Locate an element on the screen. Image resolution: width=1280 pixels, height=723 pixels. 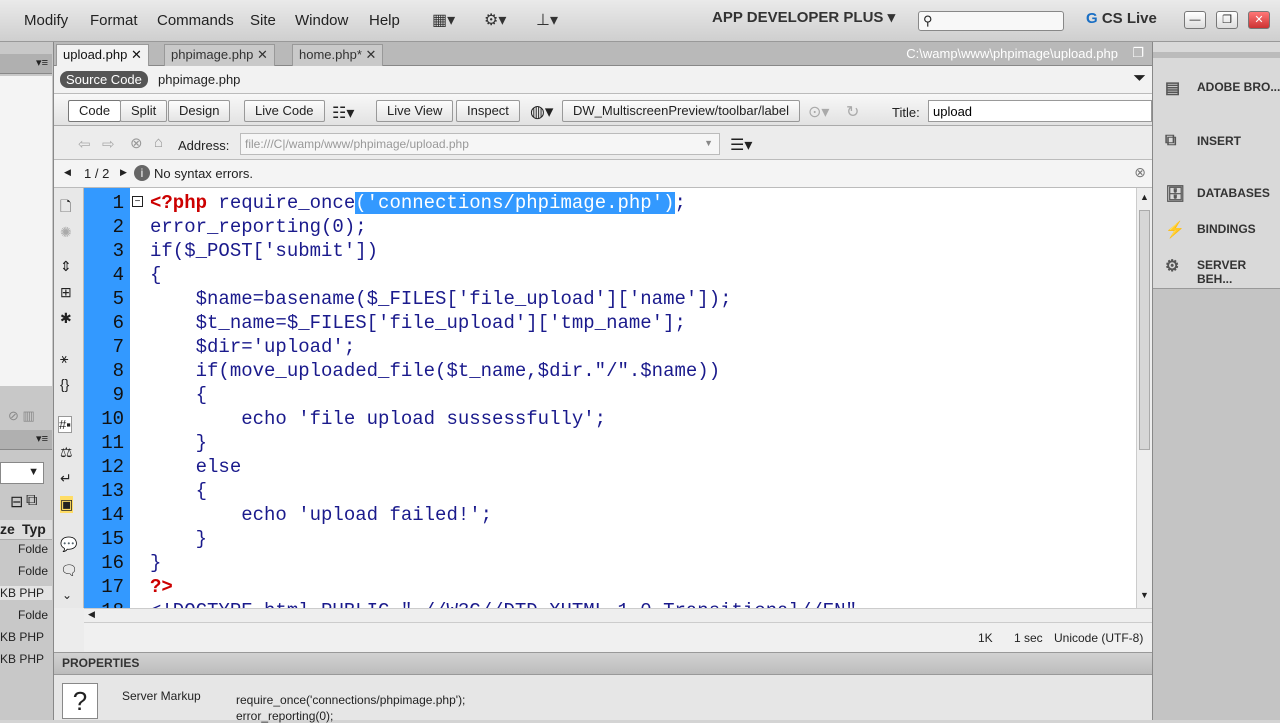
scroll-up-icon: ▲ is located at coordinates (1144, 197).